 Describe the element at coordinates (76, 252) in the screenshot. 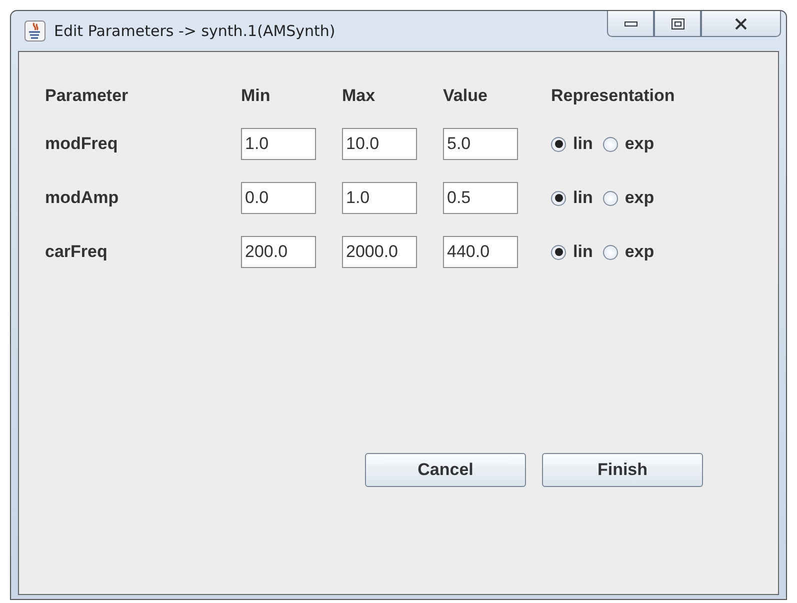

I see `parameter-name: carFreq` at that location.